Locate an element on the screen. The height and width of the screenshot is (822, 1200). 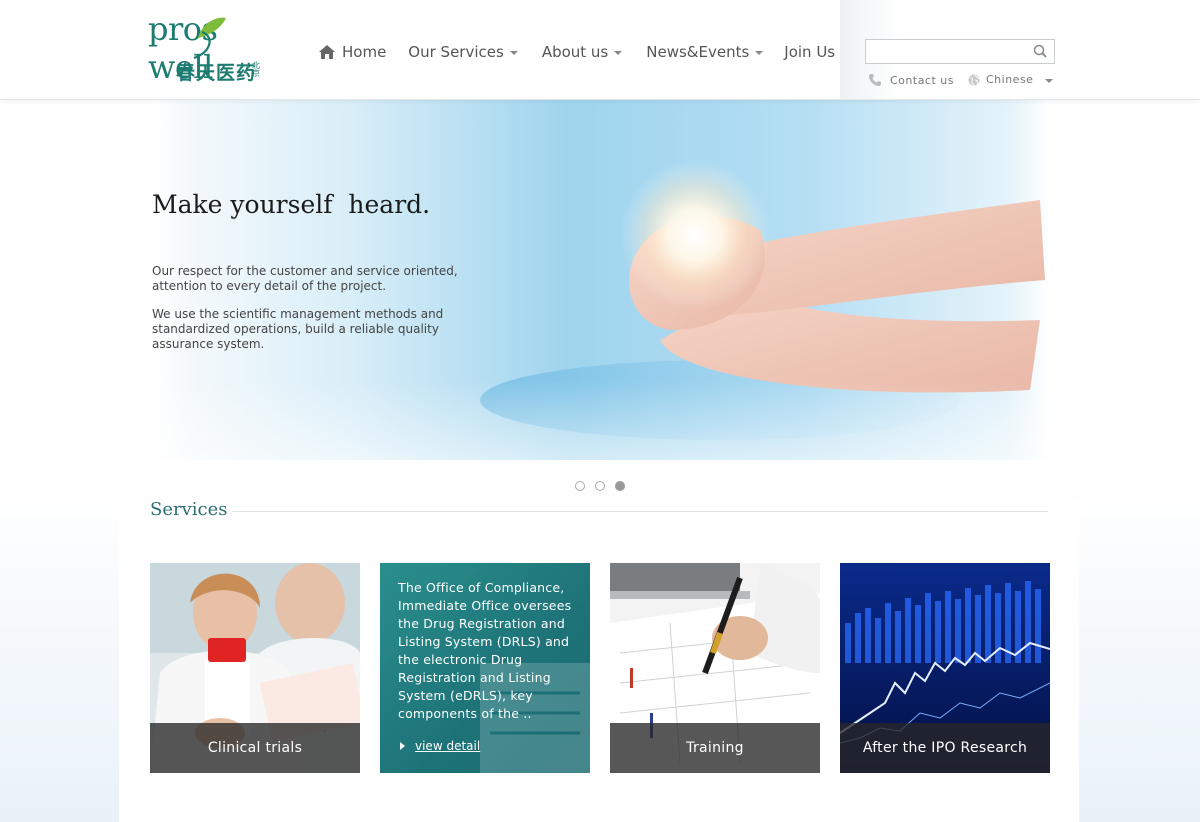
hero-title: Make yourself heard. is located at coordinates (291, 204).